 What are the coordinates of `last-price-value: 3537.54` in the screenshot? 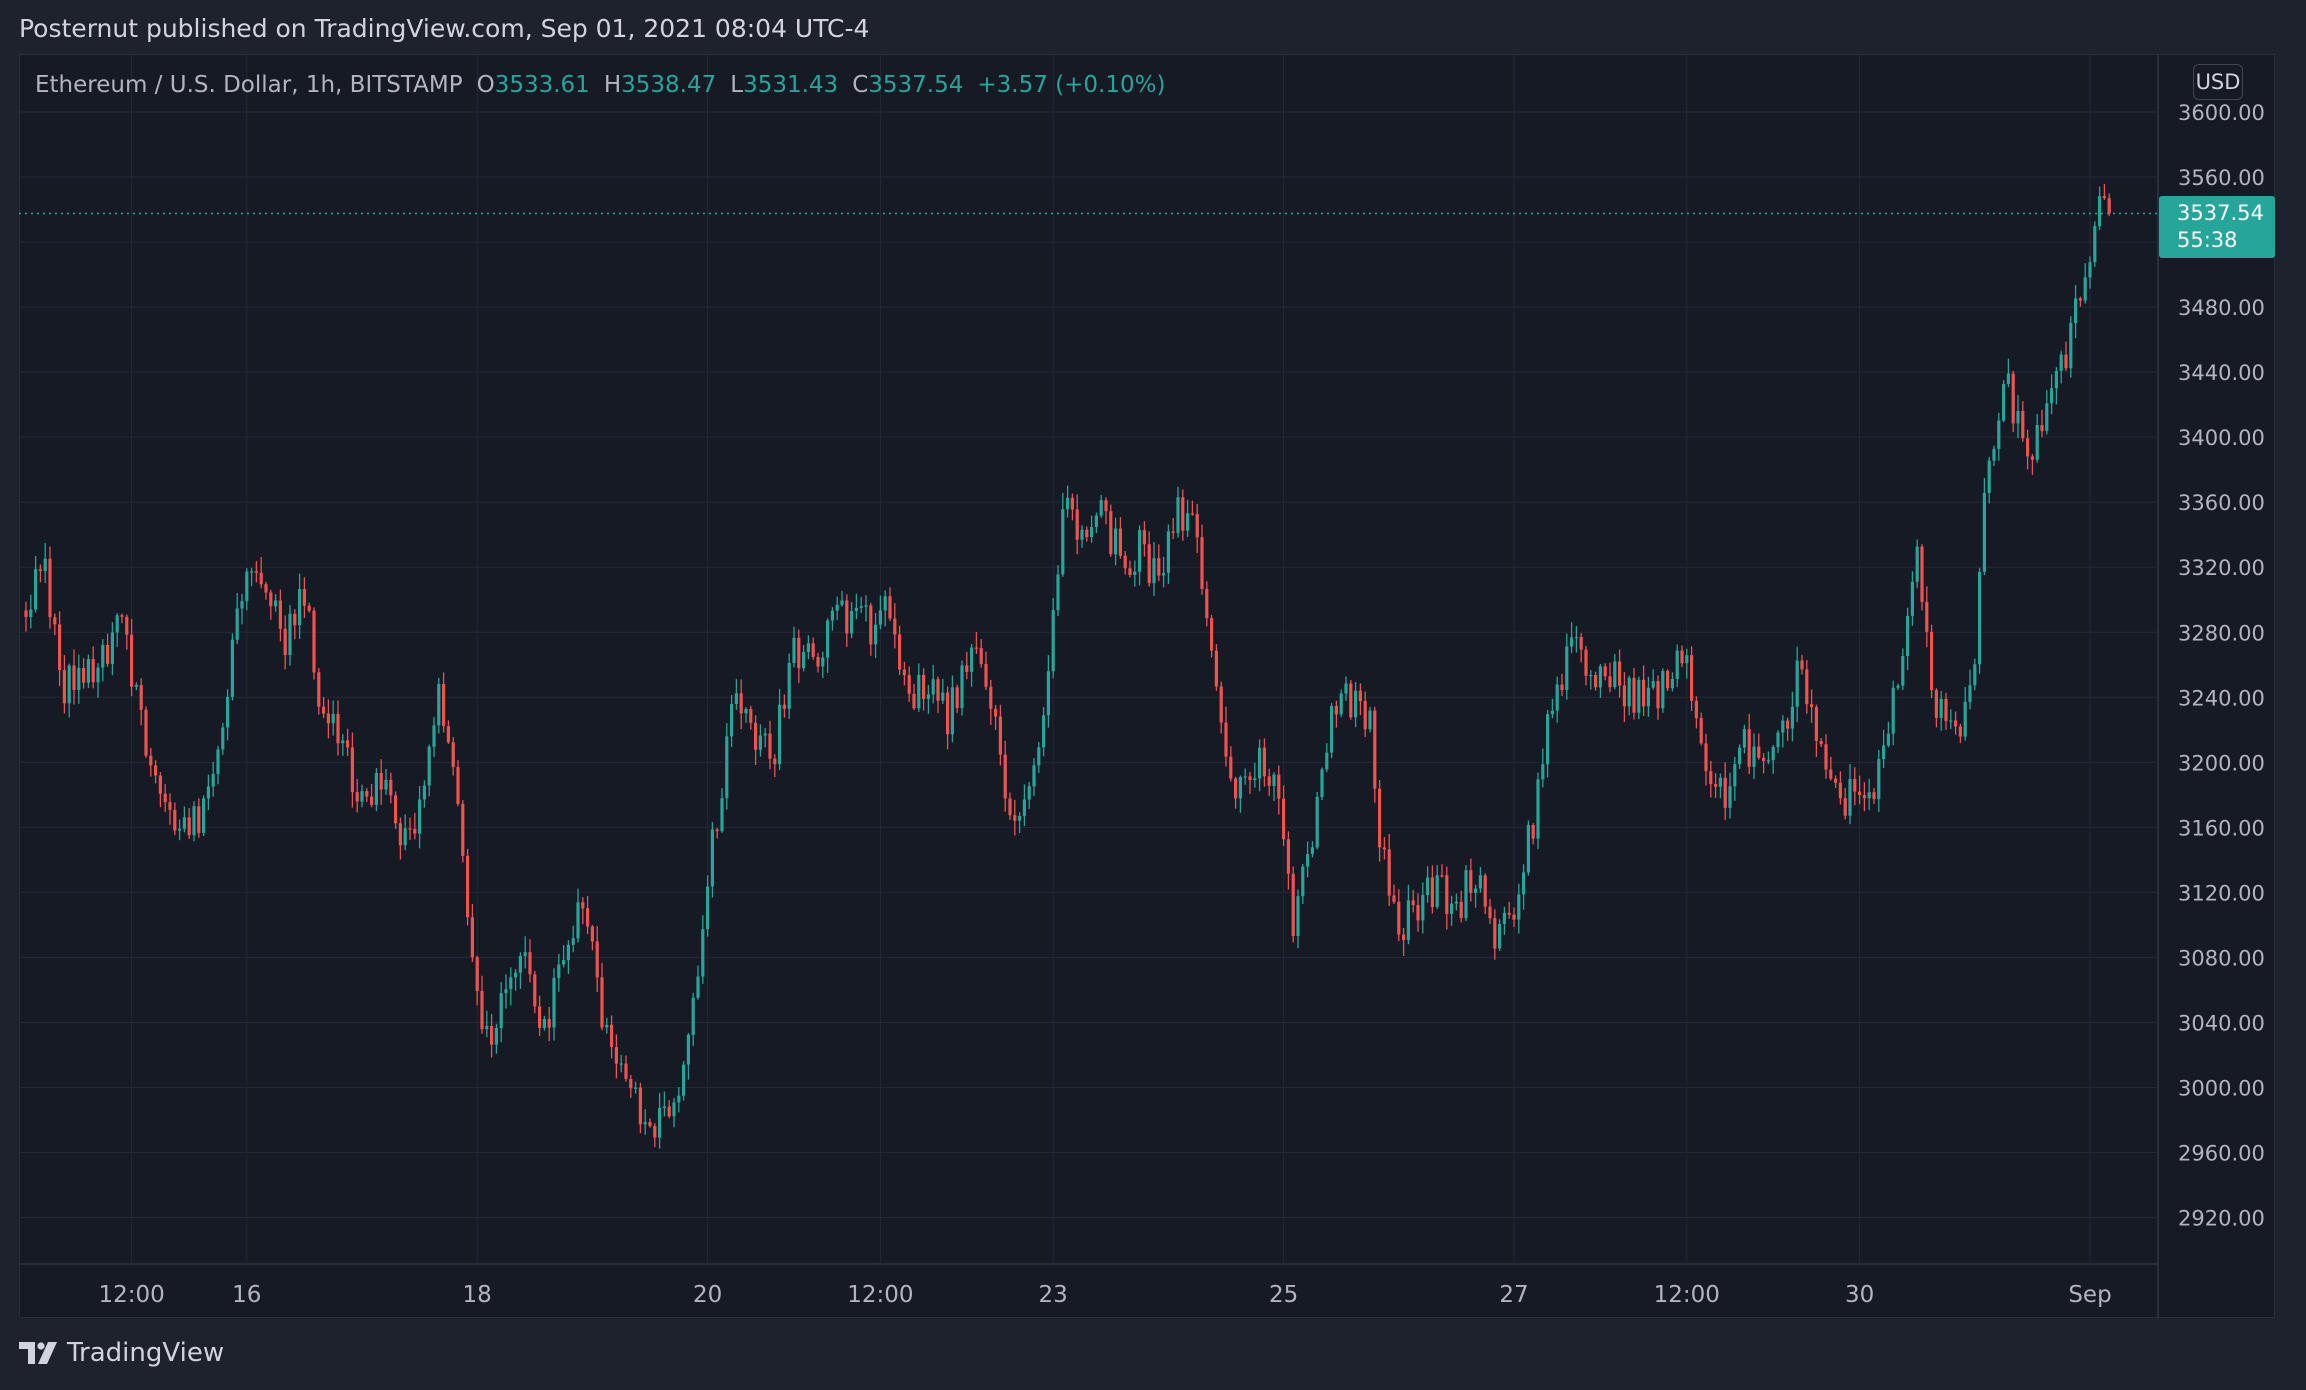 It's located at (2226, 213).